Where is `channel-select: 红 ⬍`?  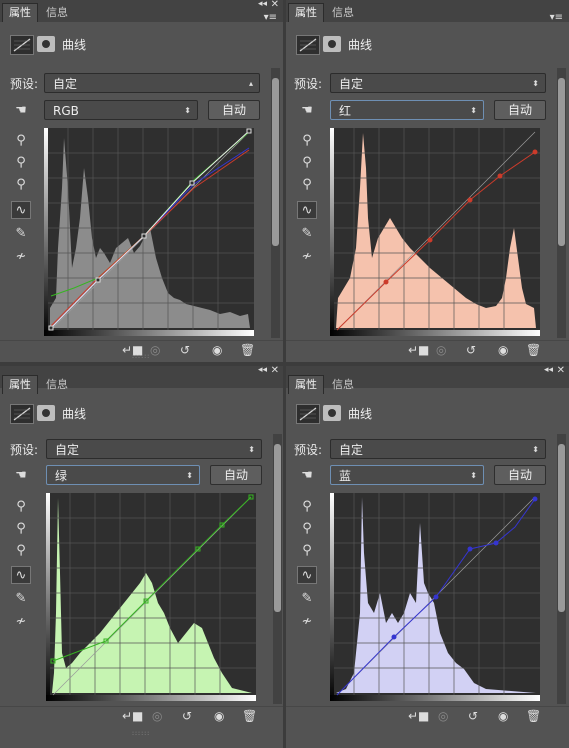
channel-select: 红 ⬍ is located at coordinates (407, 110).